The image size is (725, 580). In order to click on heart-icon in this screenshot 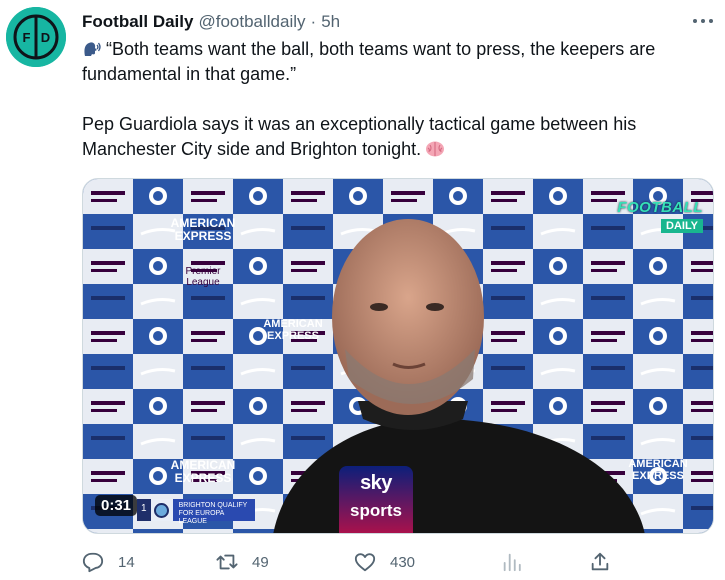, I will do `click(365, 562)`.